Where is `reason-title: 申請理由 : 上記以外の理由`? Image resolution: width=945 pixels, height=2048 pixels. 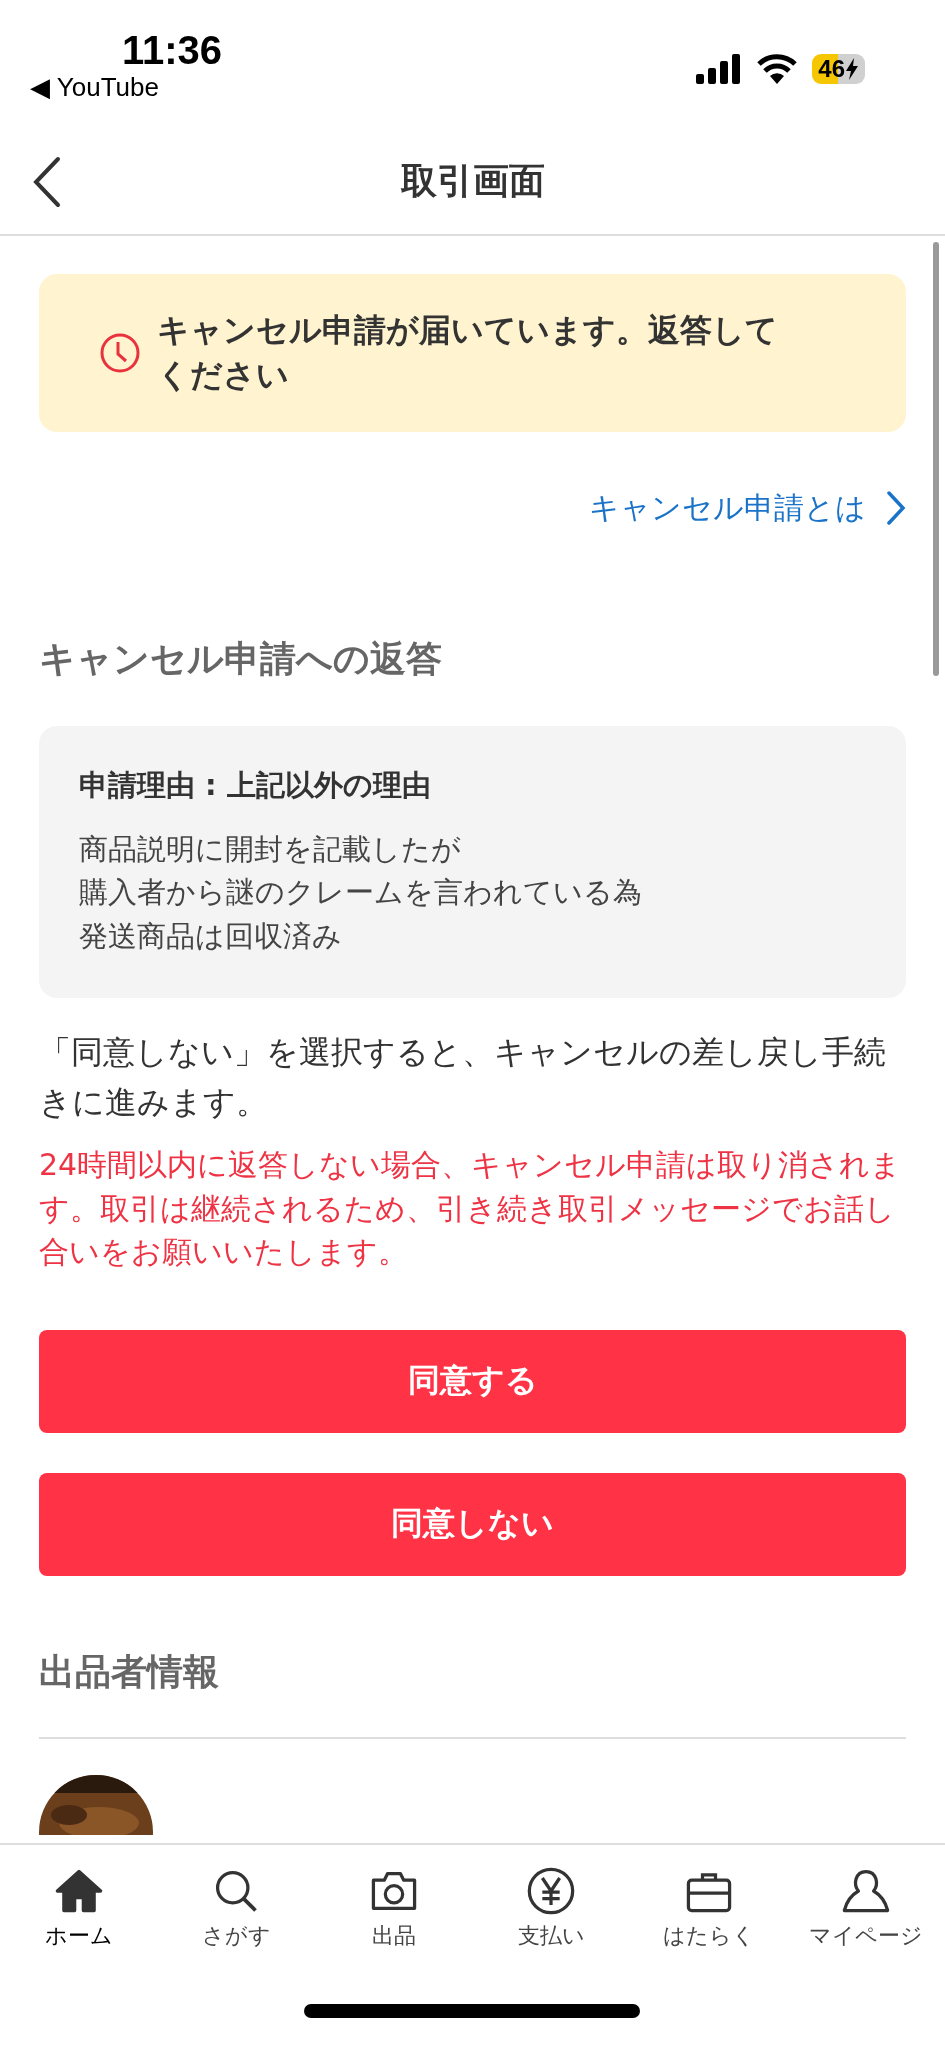
reason-title: 申請理由 : 上記以外の理由 is located at coordinates (255, 785).